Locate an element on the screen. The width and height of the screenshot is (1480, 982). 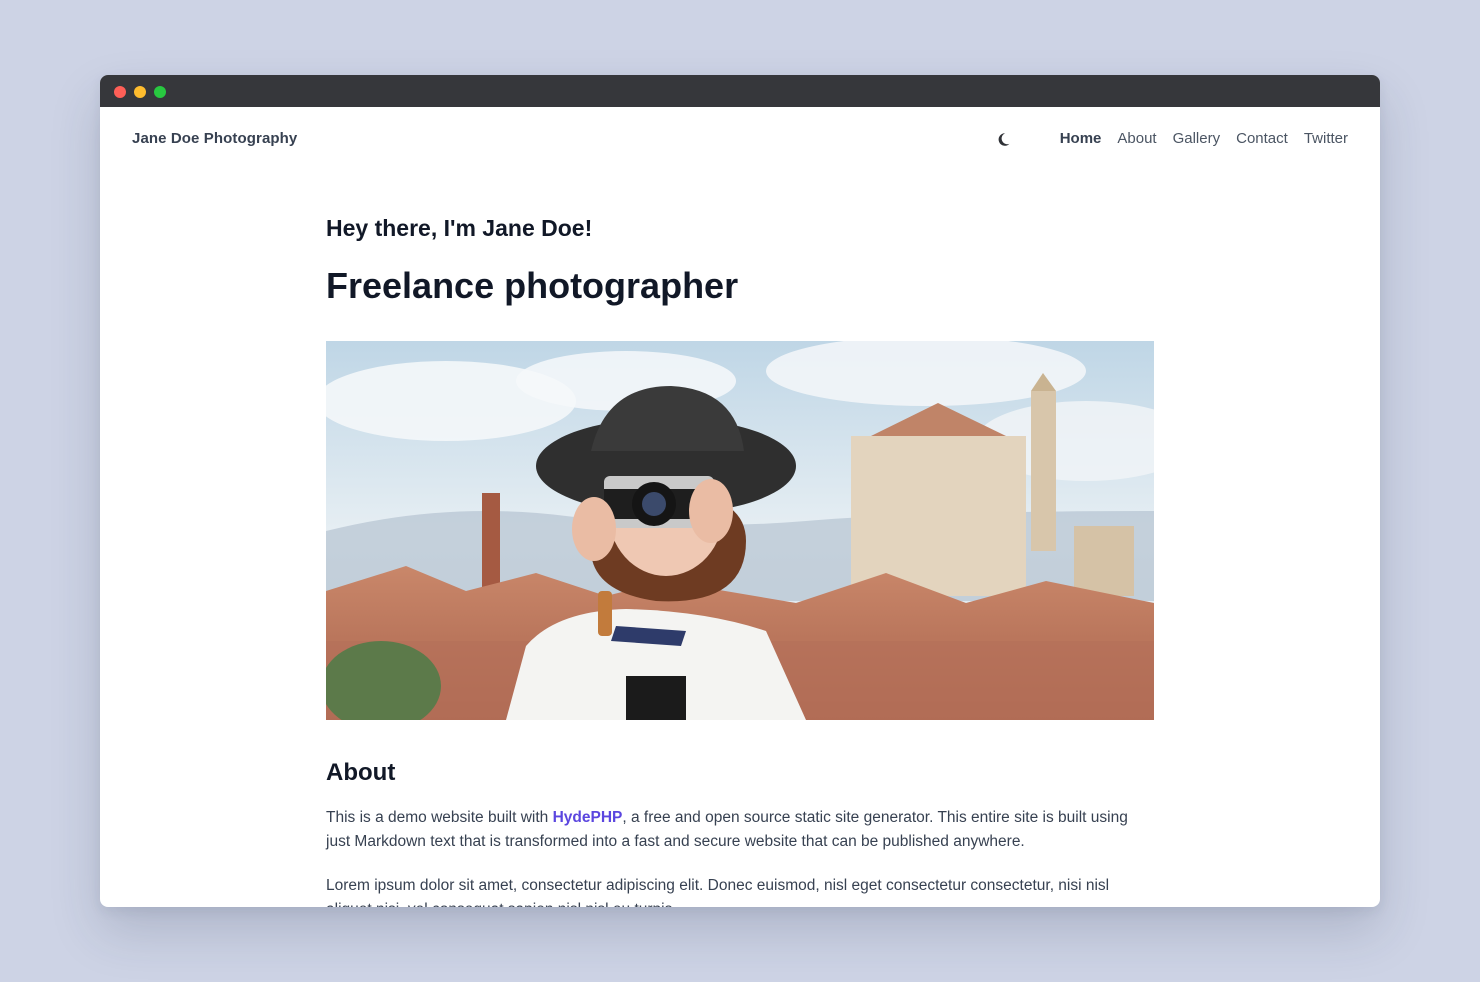
theme-toggle-button is located at coordinates (1006, 140).